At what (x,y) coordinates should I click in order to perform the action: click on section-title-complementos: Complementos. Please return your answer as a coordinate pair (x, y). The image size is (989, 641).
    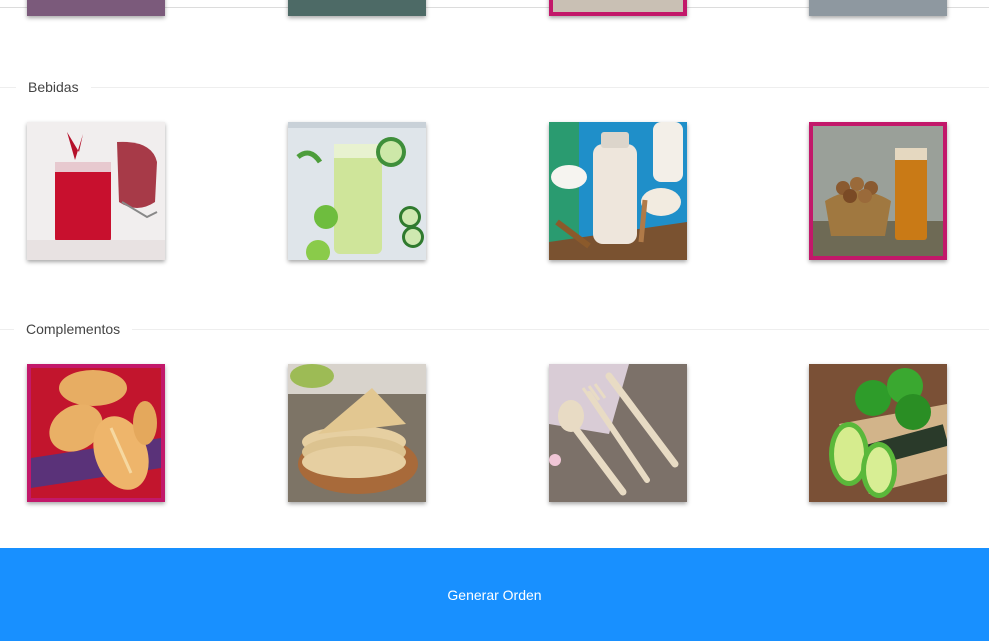
    Looking at the image, I should click on (73, 329).